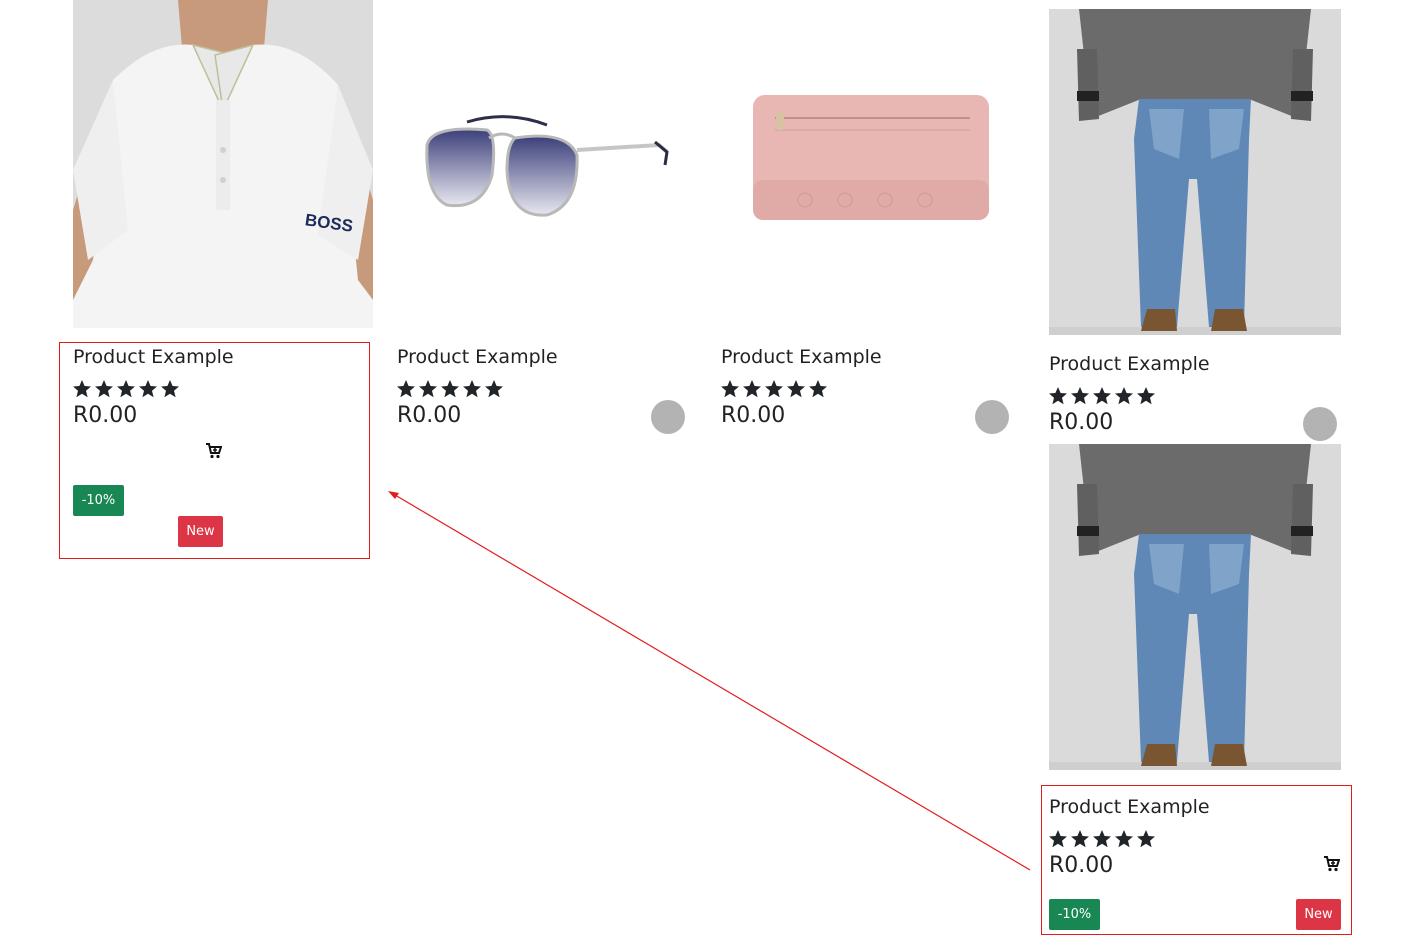  What do you see at coordinates (870, 157) in the screenshot?
I see `product-image-wallet` at bounding box center [870, 157].